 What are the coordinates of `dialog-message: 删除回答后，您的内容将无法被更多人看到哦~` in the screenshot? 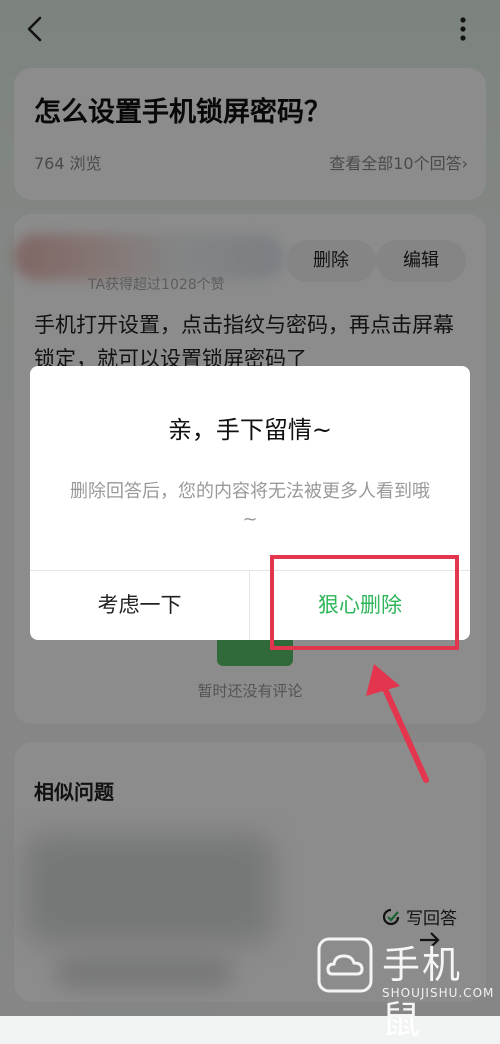 It's located at (250, 505).